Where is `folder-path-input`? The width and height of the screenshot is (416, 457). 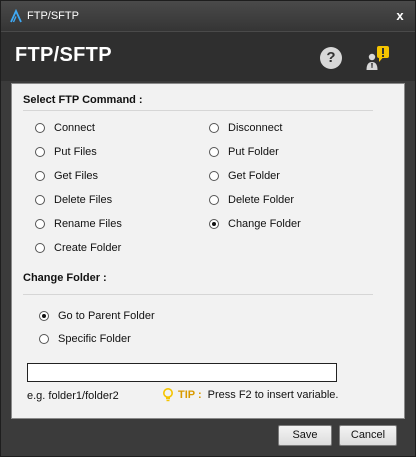 folder-path-input is located at coordinates (182, 372).